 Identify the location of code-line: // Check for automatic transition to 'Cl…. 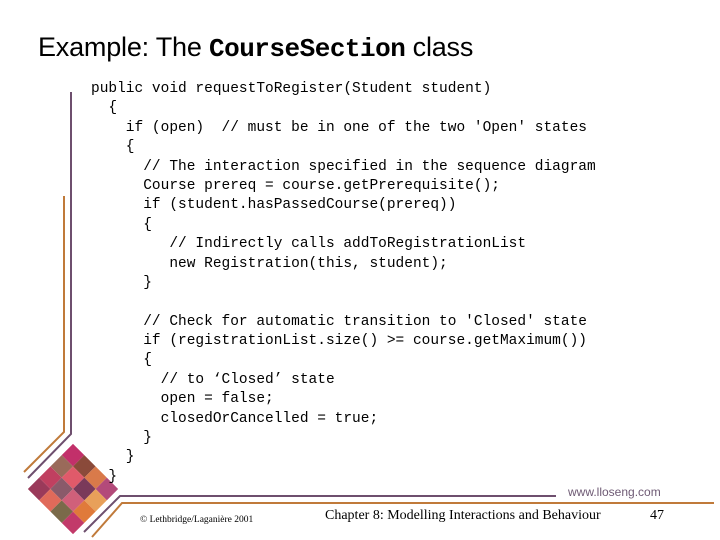
(339, 321).